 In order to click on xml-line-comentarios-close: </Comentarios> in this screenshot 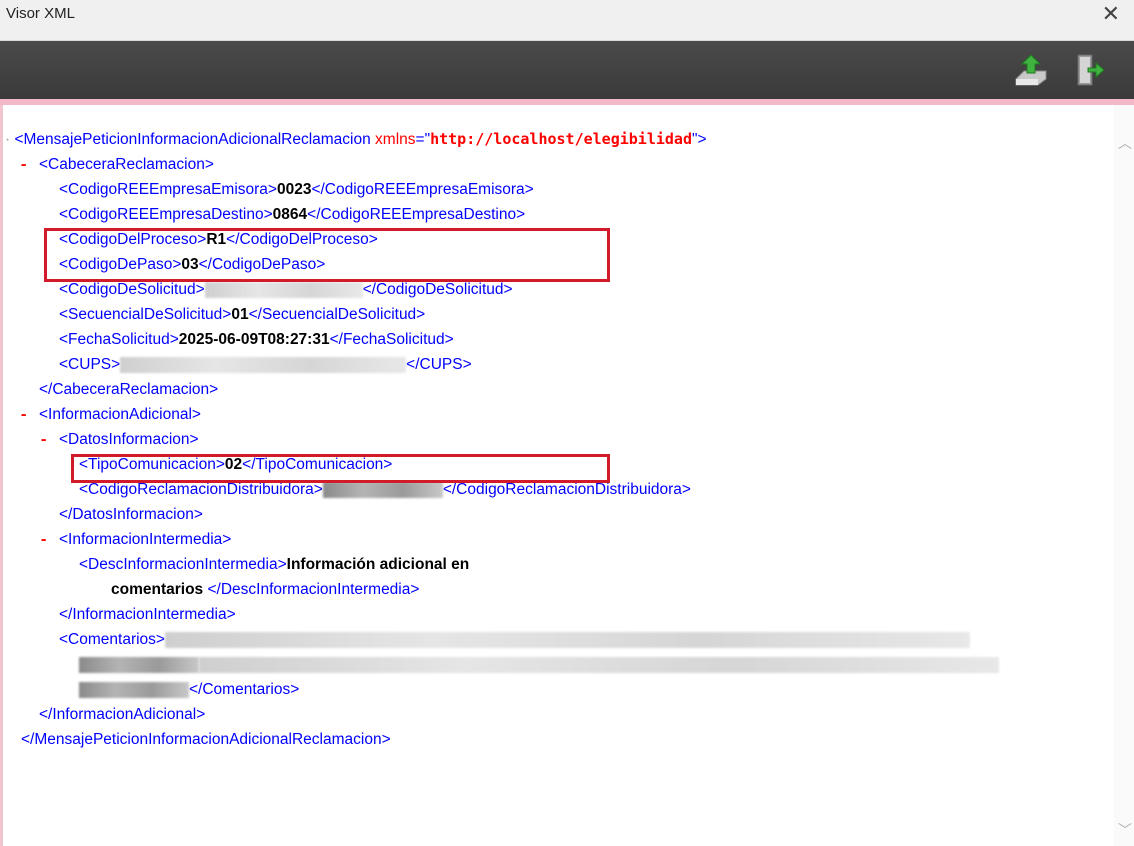, I will do `click(189, 689)`.